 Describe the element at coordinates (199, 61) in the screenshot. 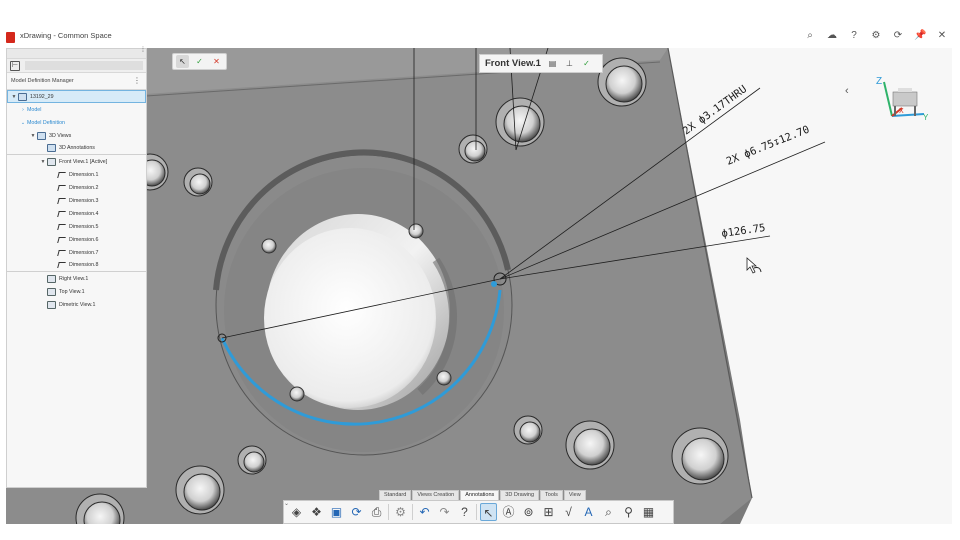

I see `confirm-icon: ✓` at that location.